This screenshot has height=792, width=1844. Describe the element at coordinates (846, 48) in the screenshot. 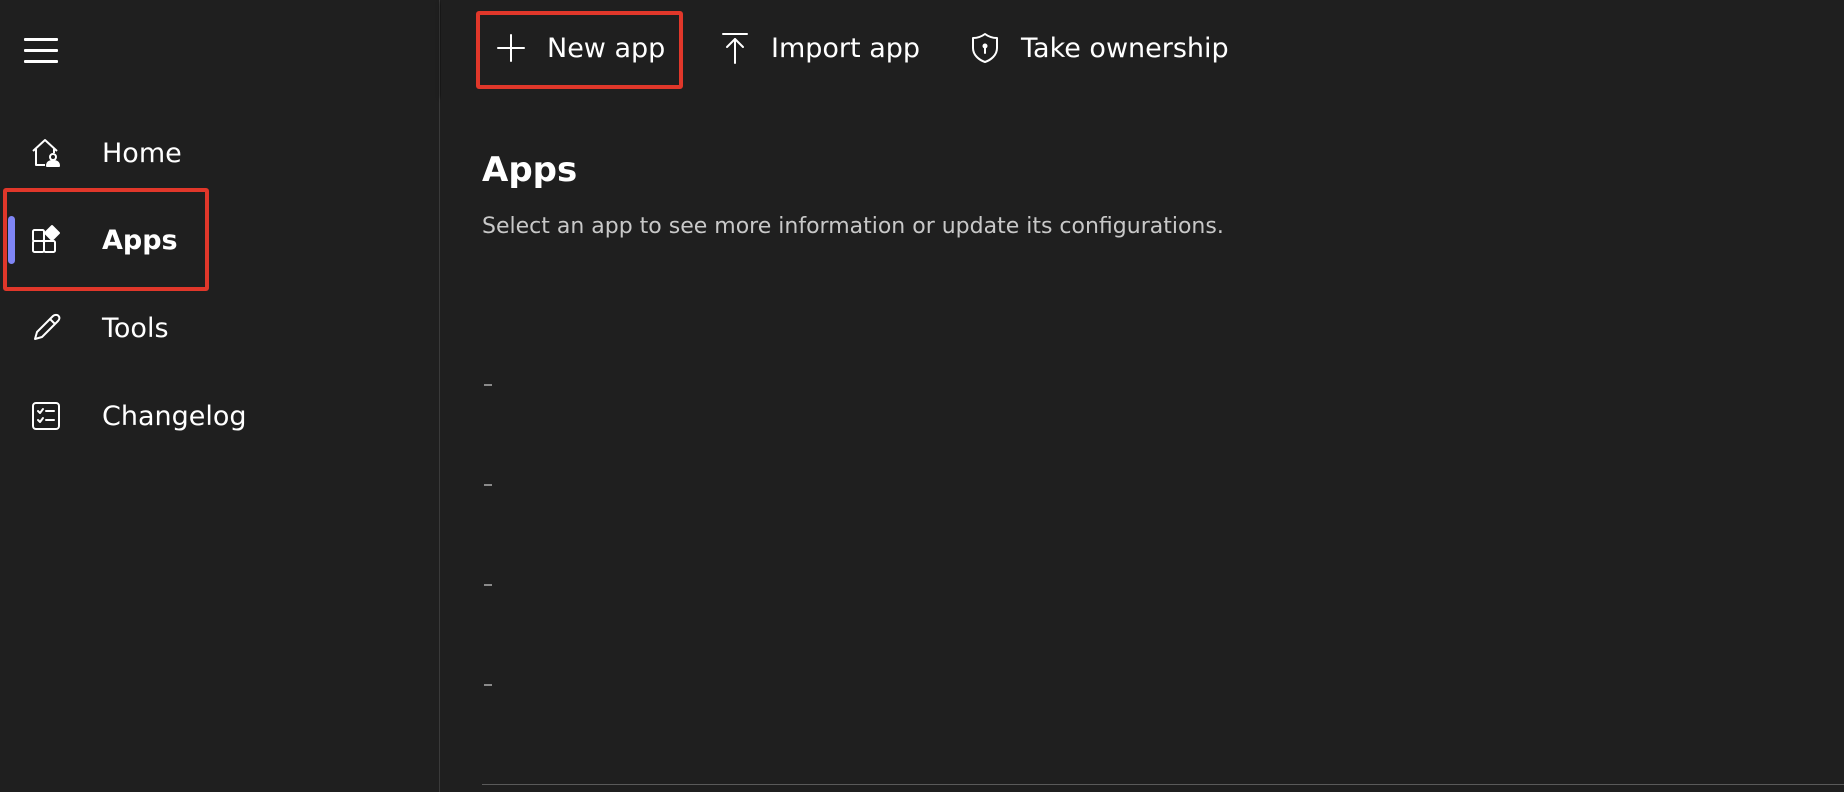

I see `import-app-label: Import app` at that location.